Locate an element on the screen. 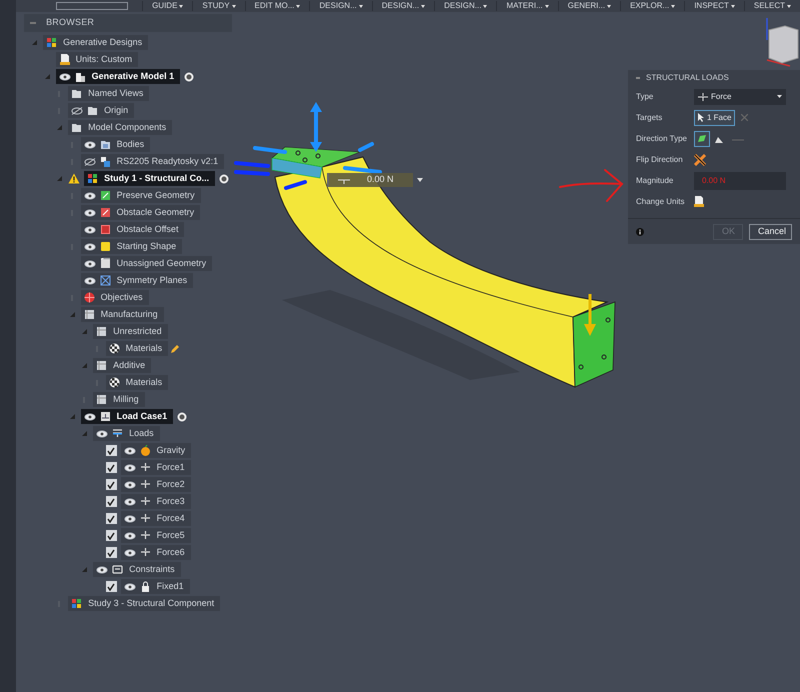 The width and height of the screenshot is (800, 692). tree-item: Load Case1 is located at coordinates (127, 416).